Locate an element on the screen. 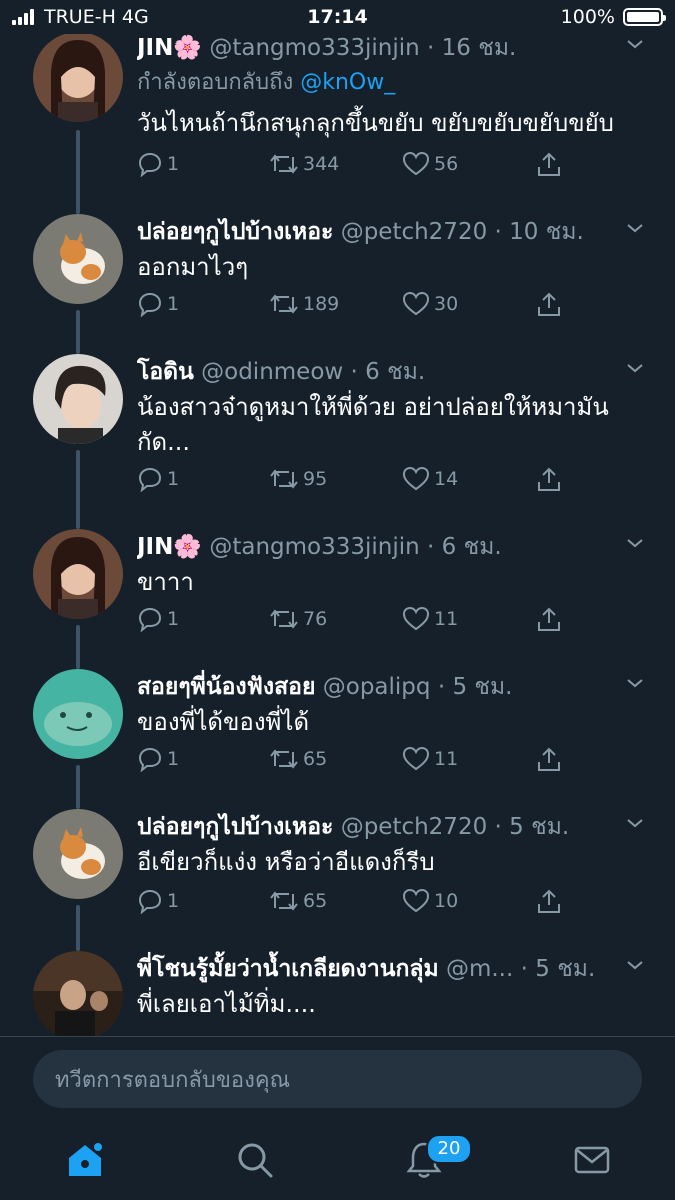 Image resolution: width=675 pixels, height=1200 pixels. tweet-text: ของพี่ได้ของพี่ได้ is located at coordinates (223, 722).